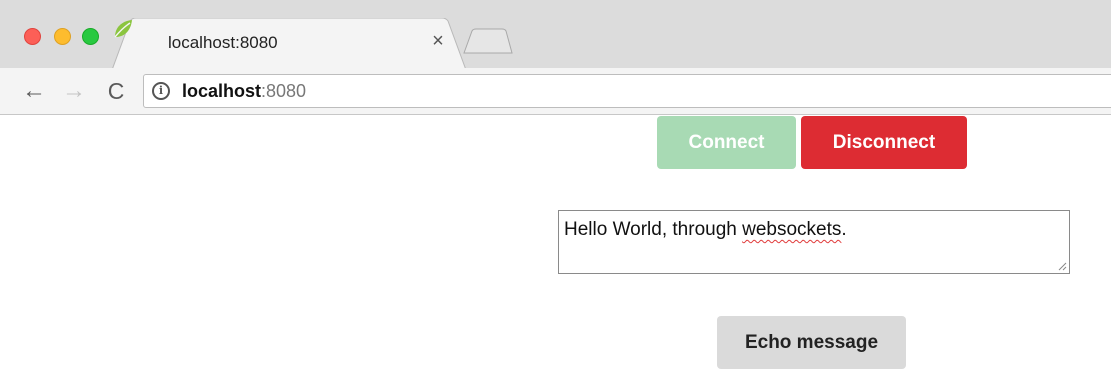 Image resolution: width=1111 pixels, height=374 pixels. What do you see at coordinates (438, 41) in the screenshot?
I see `tab-close-icon: ×` at bounding box center [438, 41].